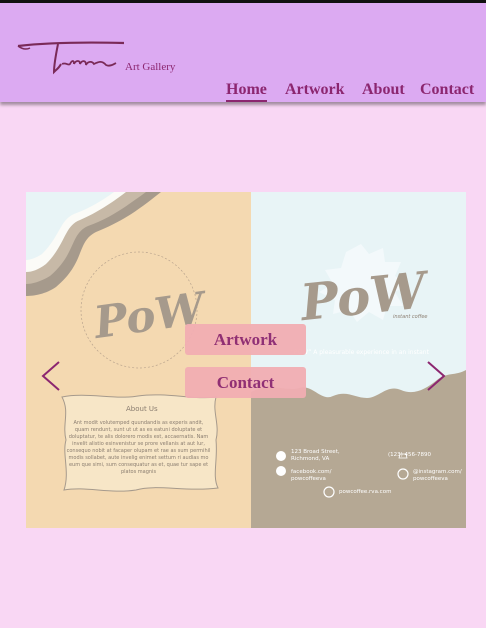 This screenshot has height=628, width=486. I want to click on facebook-link: facebook.com/ powcoffeeva, so click(320, 476).